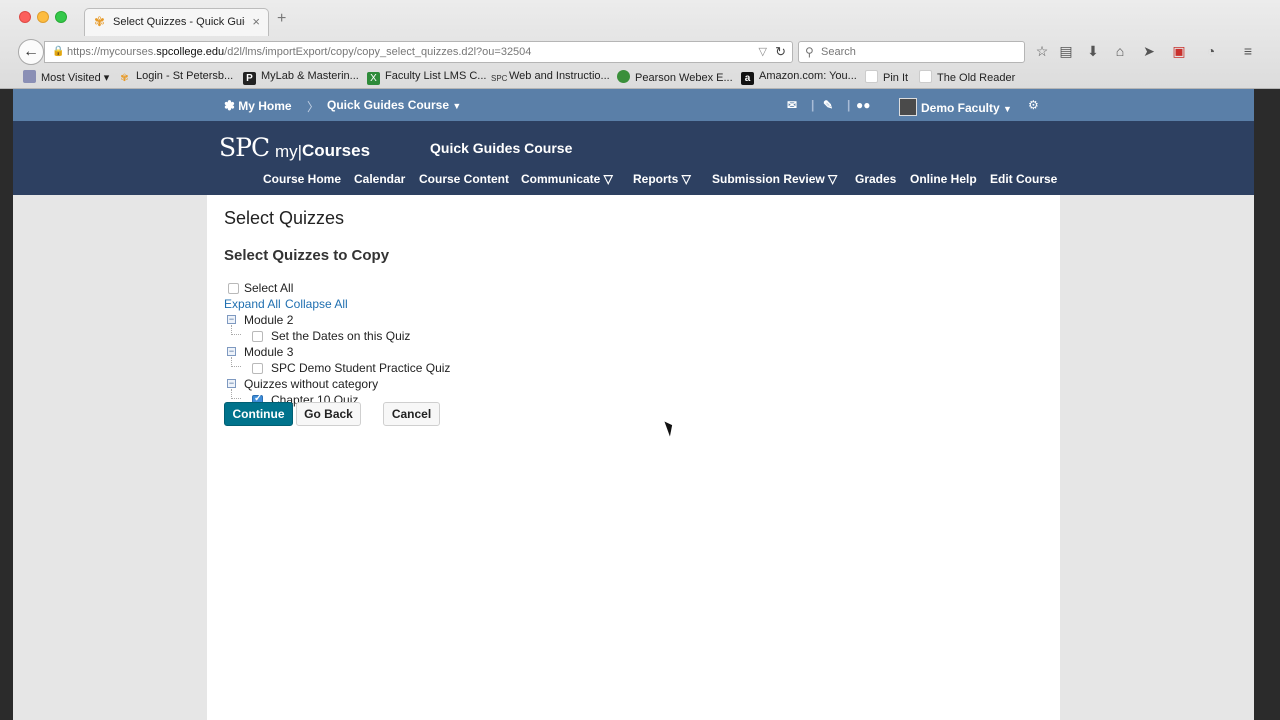  I want to click on cluster-icon: ✽, so click(229, 105).